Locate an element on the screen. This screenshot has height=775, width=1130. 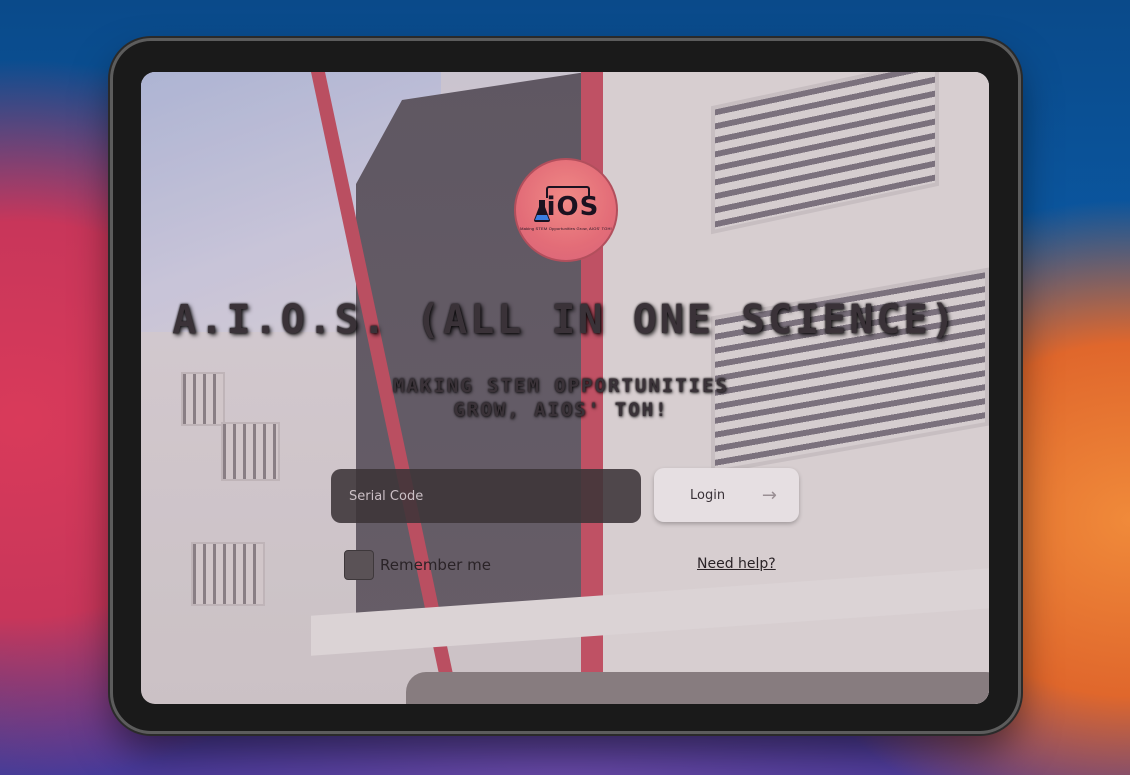
subtitle-line-2: GROW, AIOS' TOH! is located at coordinates (561, 410).